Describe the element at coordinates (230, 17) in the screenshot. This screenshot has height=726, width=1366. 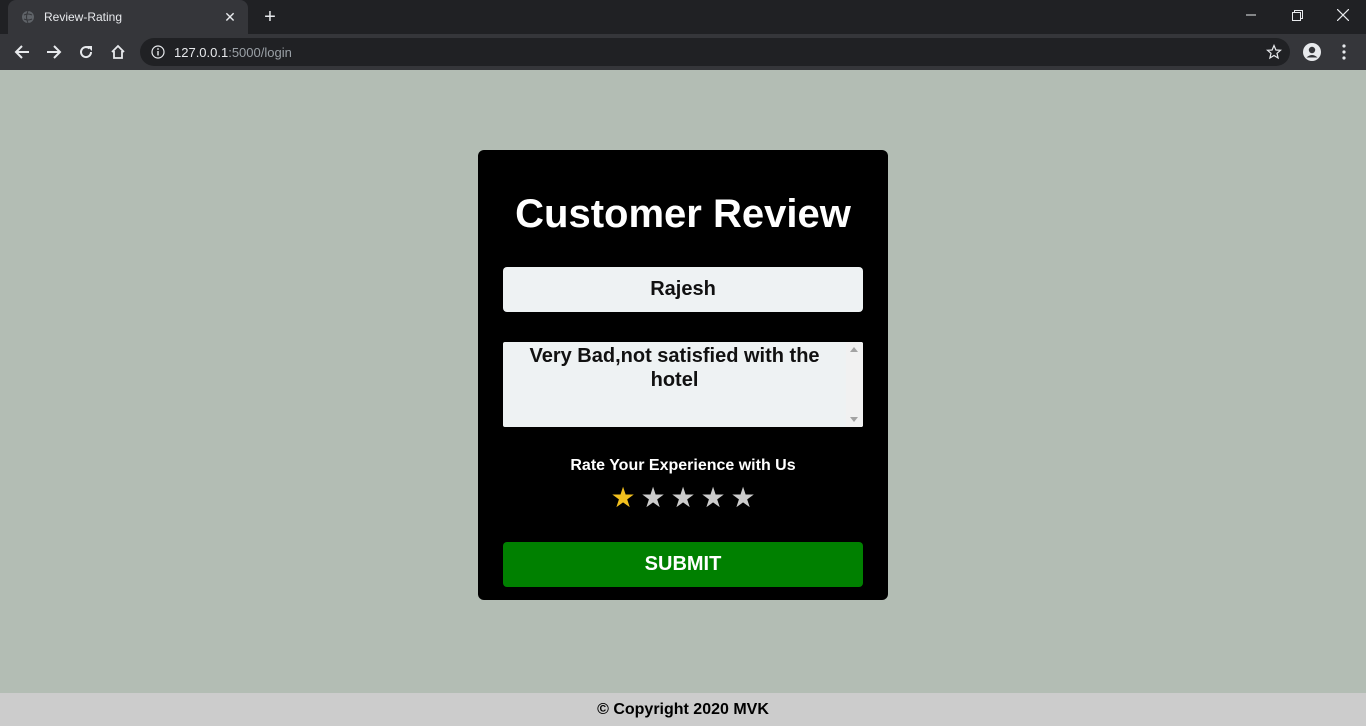
I see `close-tab-icon: ✕` at that location.